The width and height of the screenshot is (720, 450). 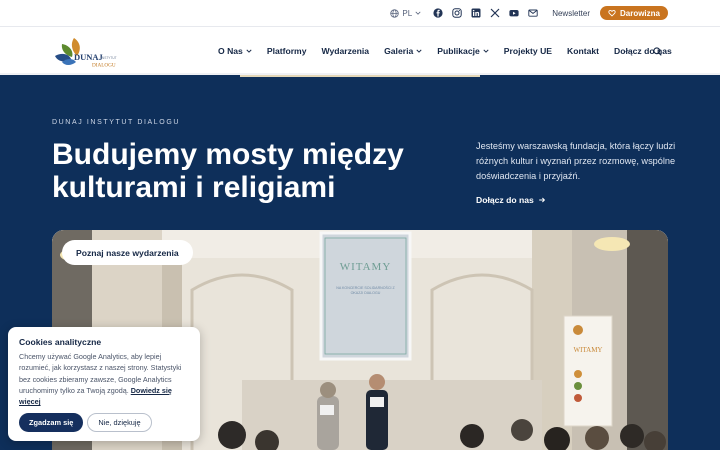 I want to click on nav-item-publikacje: Publikacje, so click(x=463, y=51).